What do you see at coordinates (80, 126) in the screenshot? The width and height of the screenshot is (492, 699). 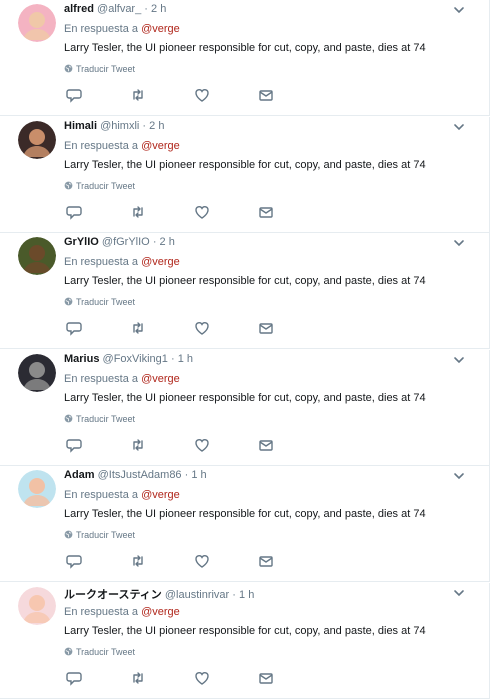 I see `user-name: Himali` at bounding box center [80, 126].